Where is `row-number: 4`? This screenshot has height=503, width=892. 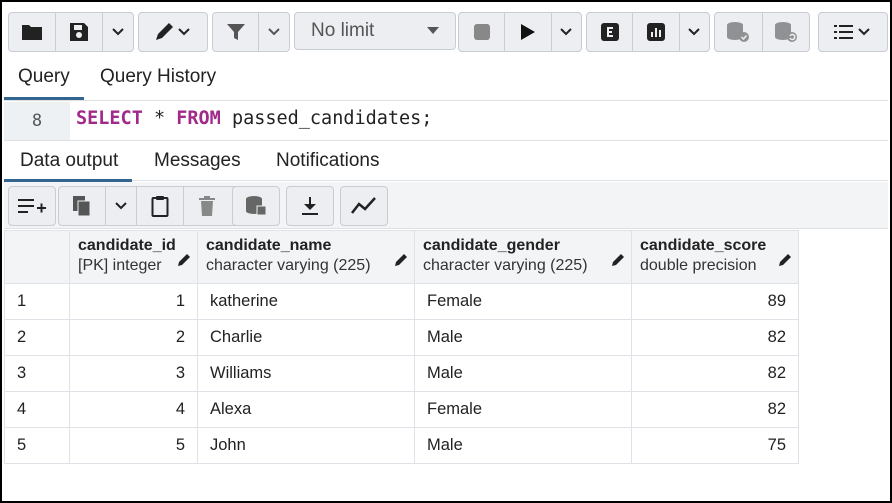
row-number: 4 is located at coordinates (37, 409).